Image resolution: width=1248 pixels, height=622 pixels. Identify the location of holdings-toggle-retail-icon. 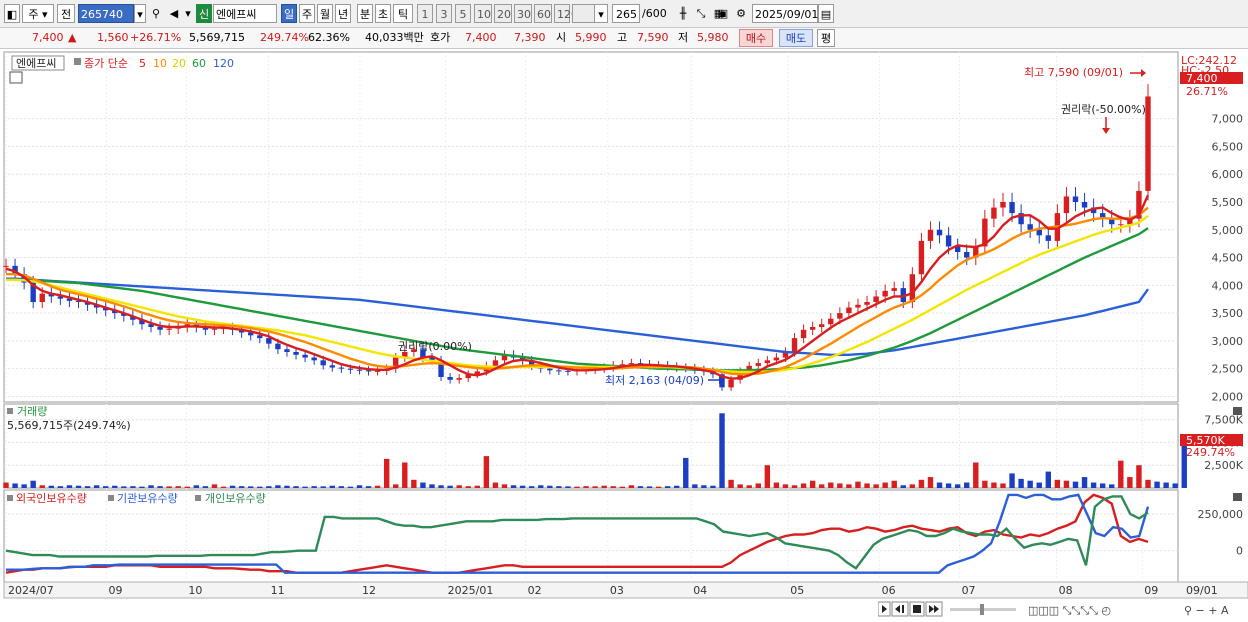
(198, 498).